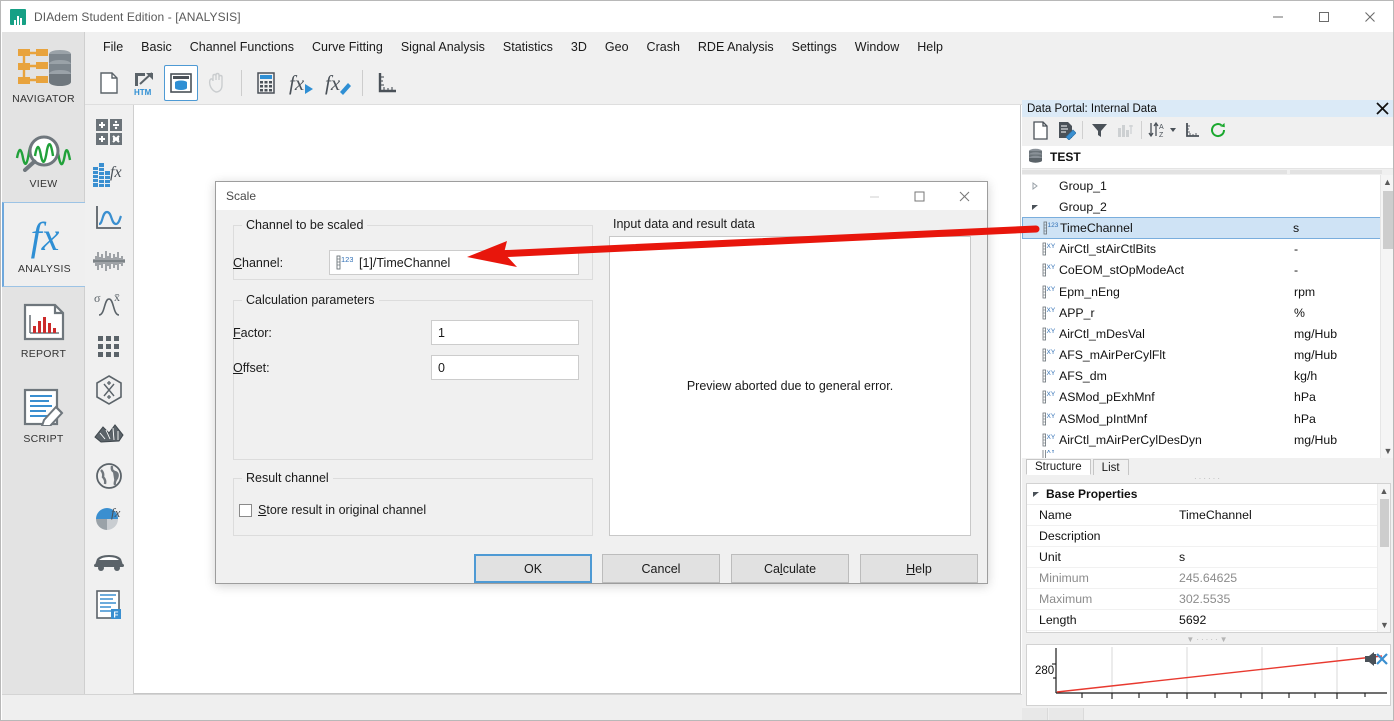  Describe the element at coordinates (1207, 333) in the screenshot. I see `tree-row-channel: XY AirCtl_mDesVal mg/Hub` at that location.